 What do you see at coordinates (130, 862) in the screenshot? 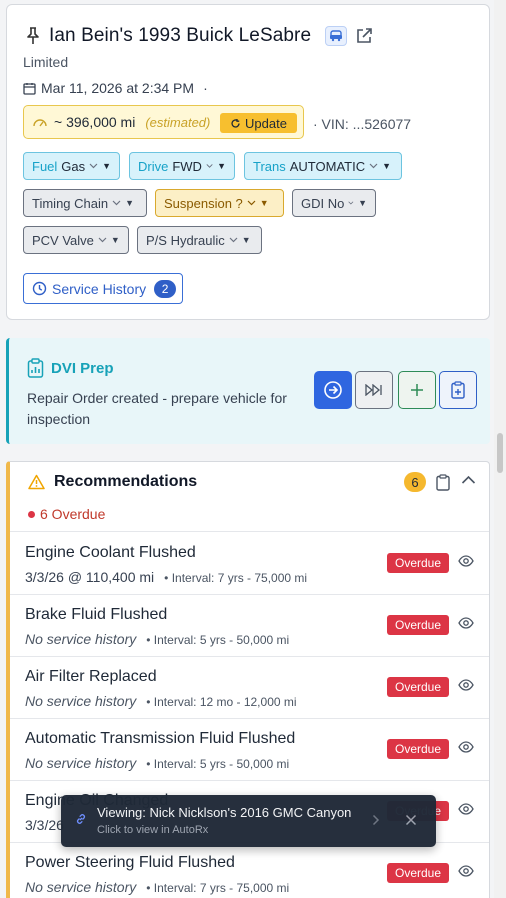
I see `recommendation-name: Power Steering Fluid Flushed` at bounding box center [130, 862].